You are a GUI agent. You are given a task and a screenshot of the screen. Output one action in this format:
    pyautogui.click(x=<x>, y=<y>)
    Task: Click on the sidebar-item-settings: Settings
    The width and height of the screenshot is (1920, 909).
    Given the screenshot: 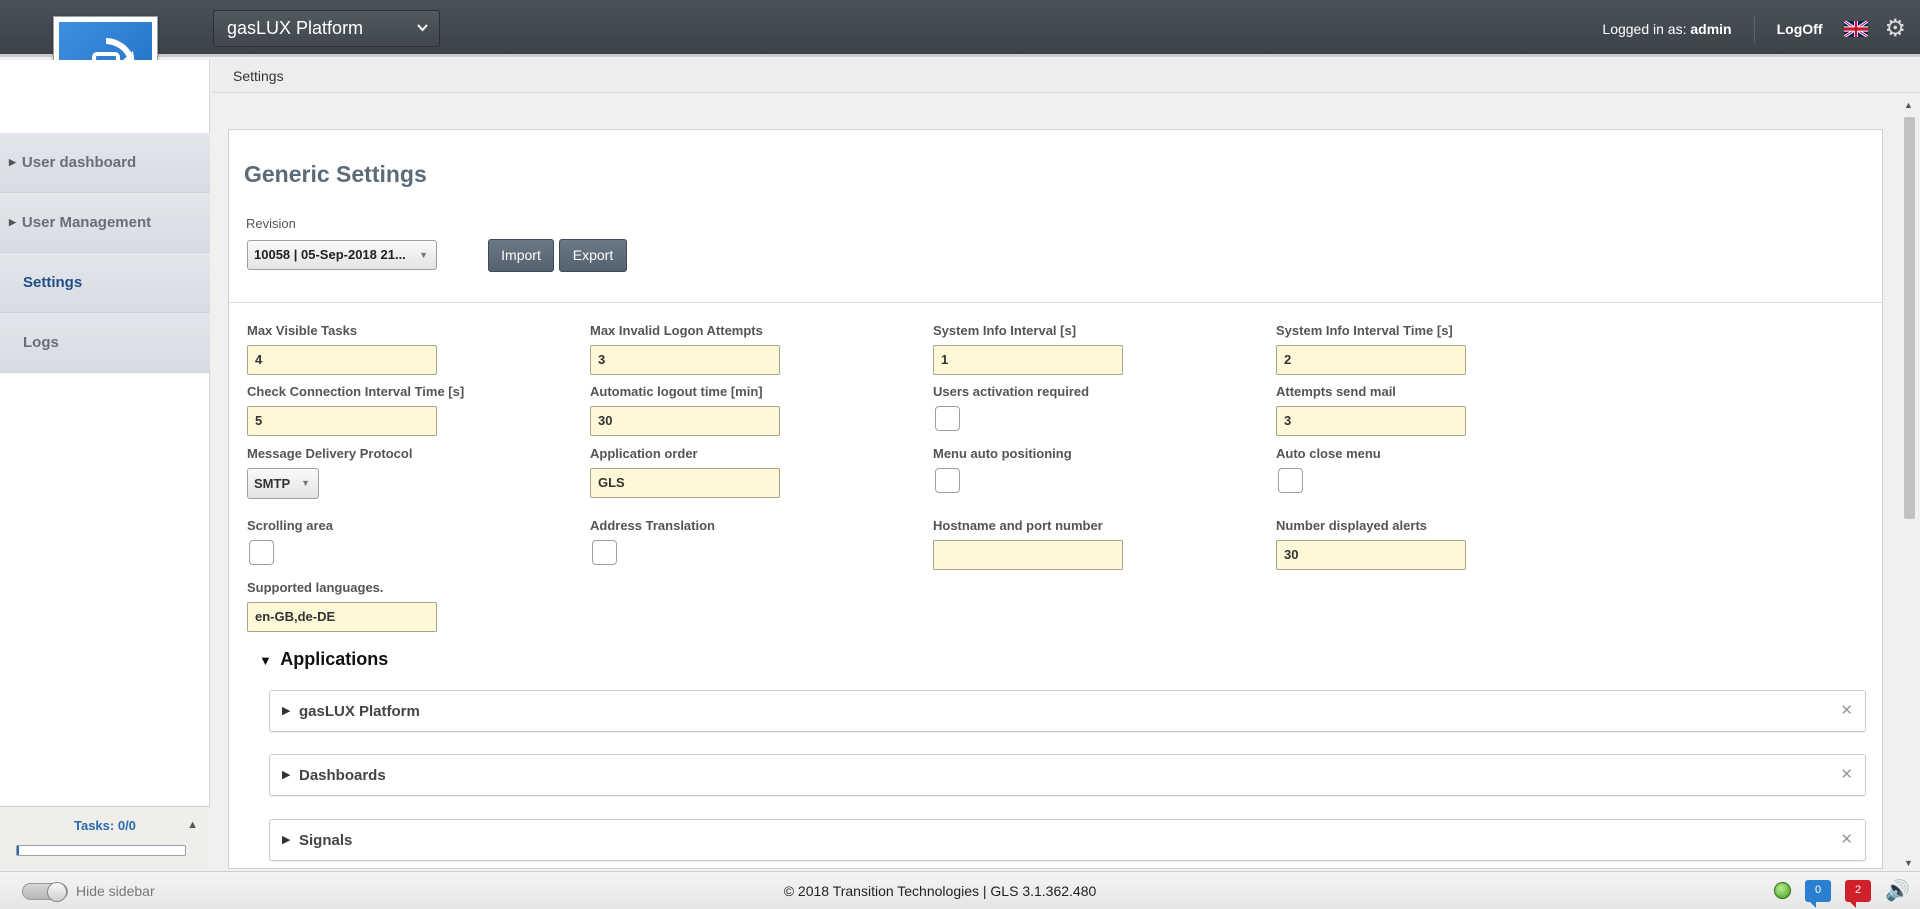 What is the action you would take?
    pyautogui.click(x=105, y=283)
    